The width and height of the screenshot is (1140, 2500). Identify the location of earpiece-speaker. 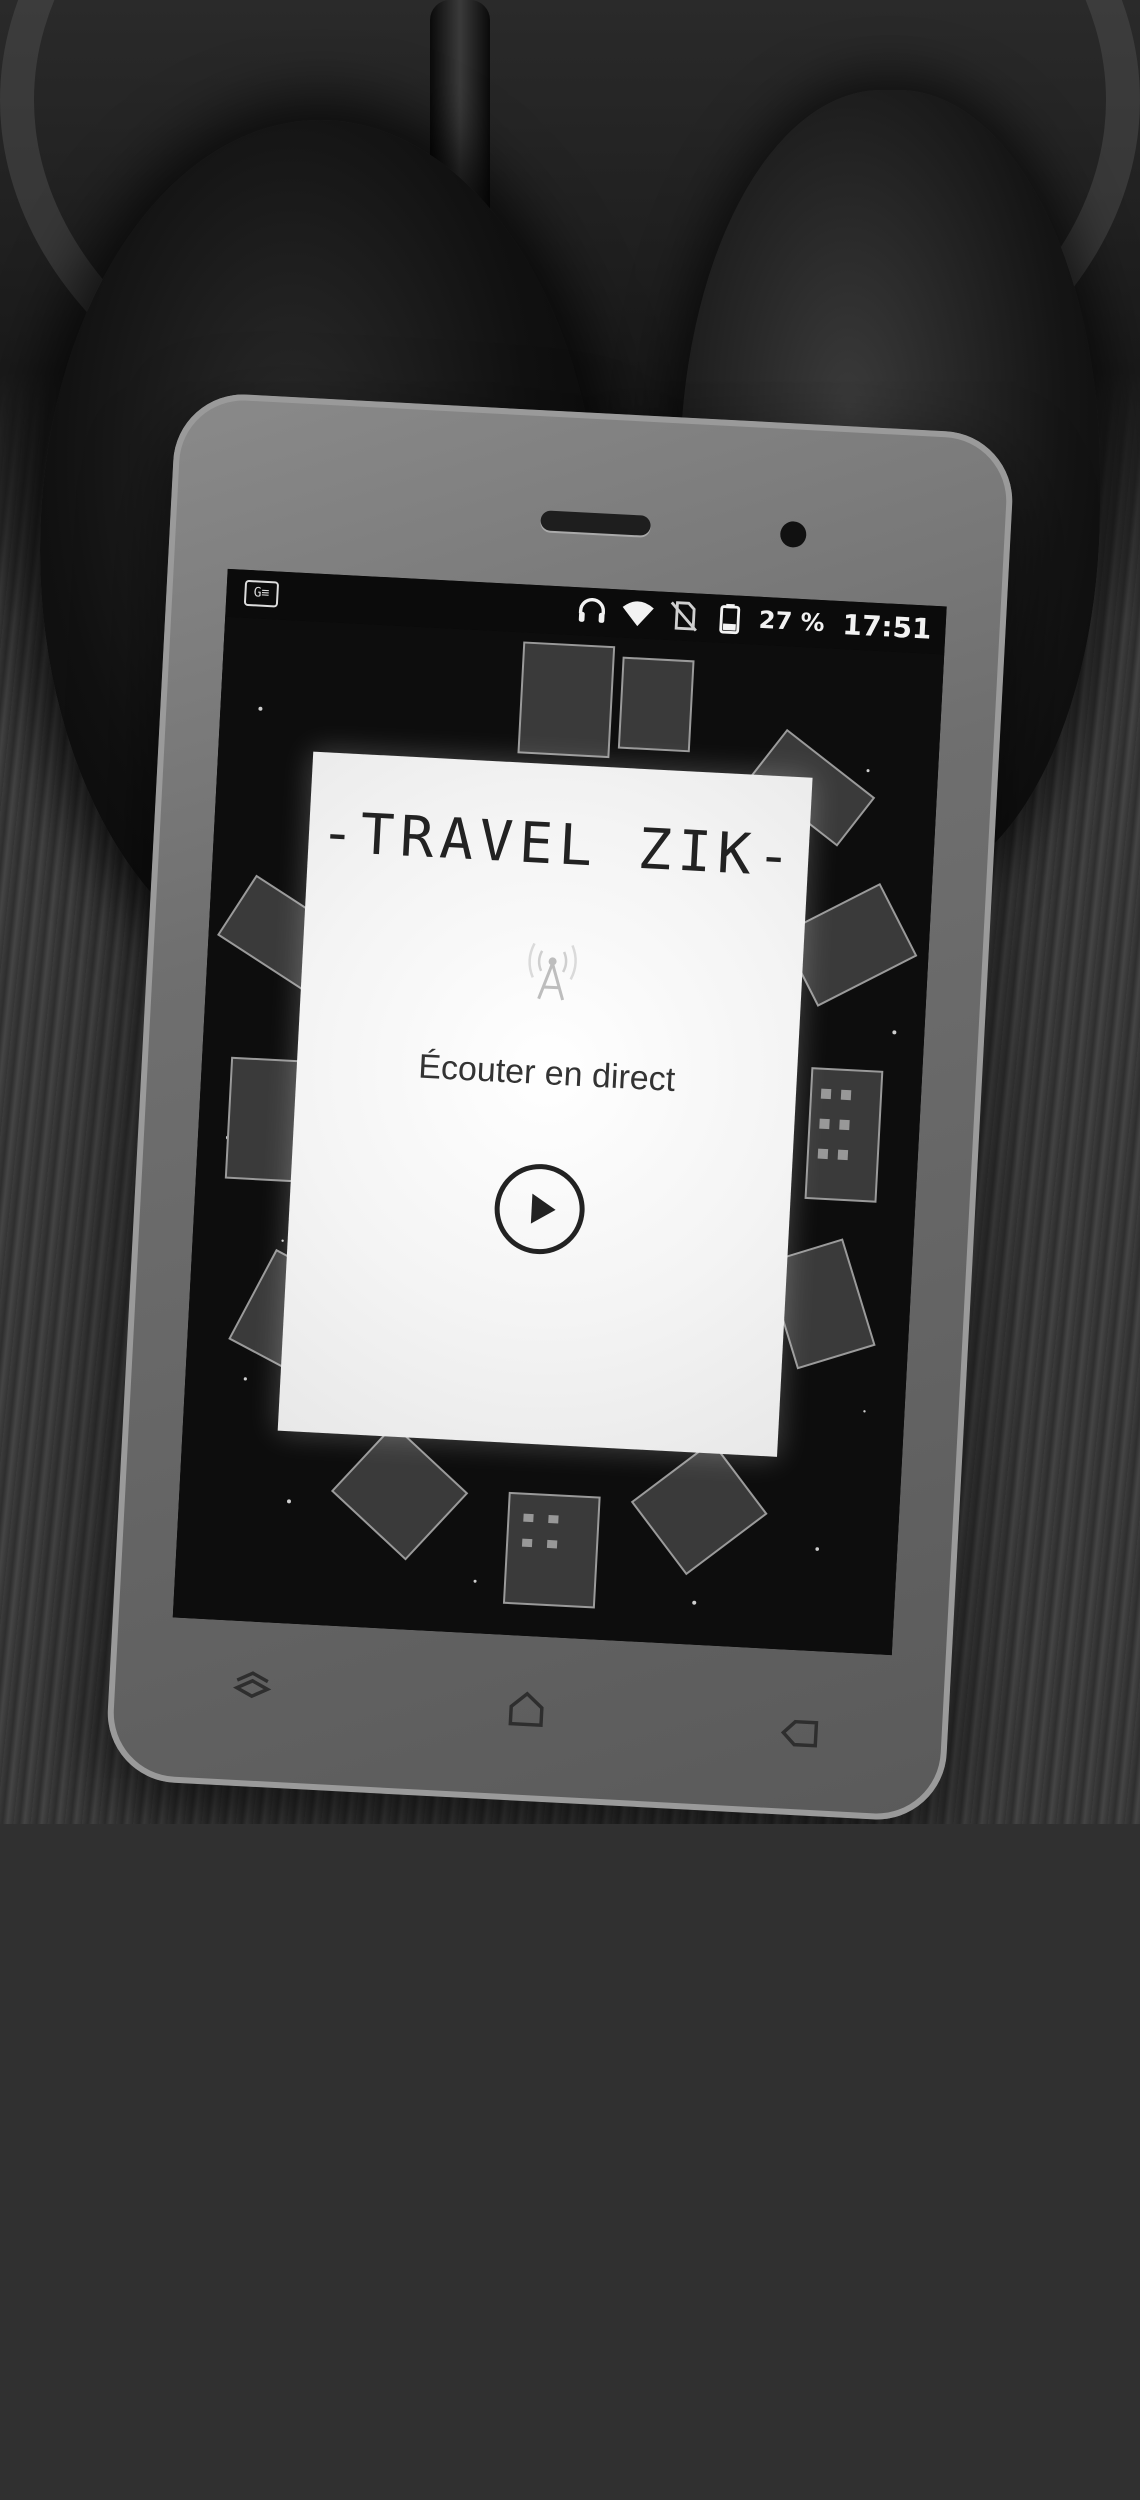
(596, 523).